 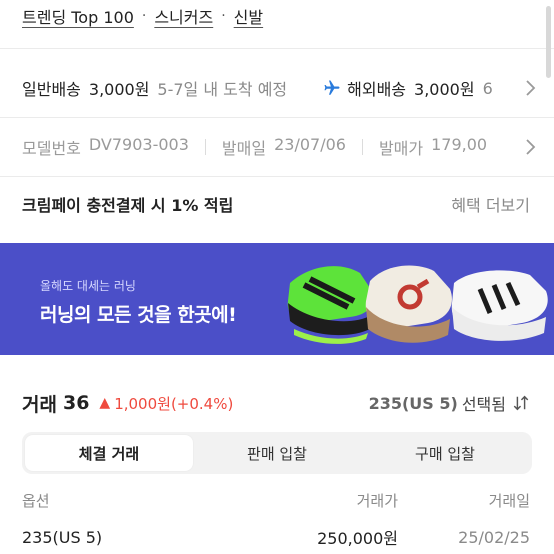 I want to click on overseas-shipping-eta: 6, so click(x=487, y=88).